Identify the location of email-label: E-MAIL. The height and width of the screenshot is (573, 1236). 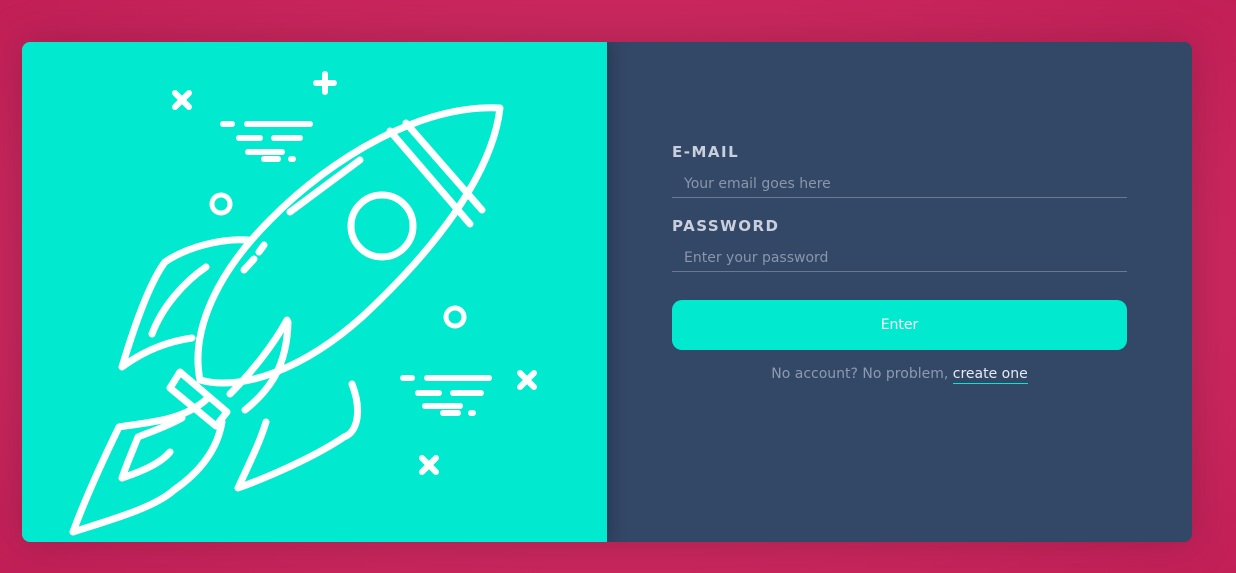
(706, 152).